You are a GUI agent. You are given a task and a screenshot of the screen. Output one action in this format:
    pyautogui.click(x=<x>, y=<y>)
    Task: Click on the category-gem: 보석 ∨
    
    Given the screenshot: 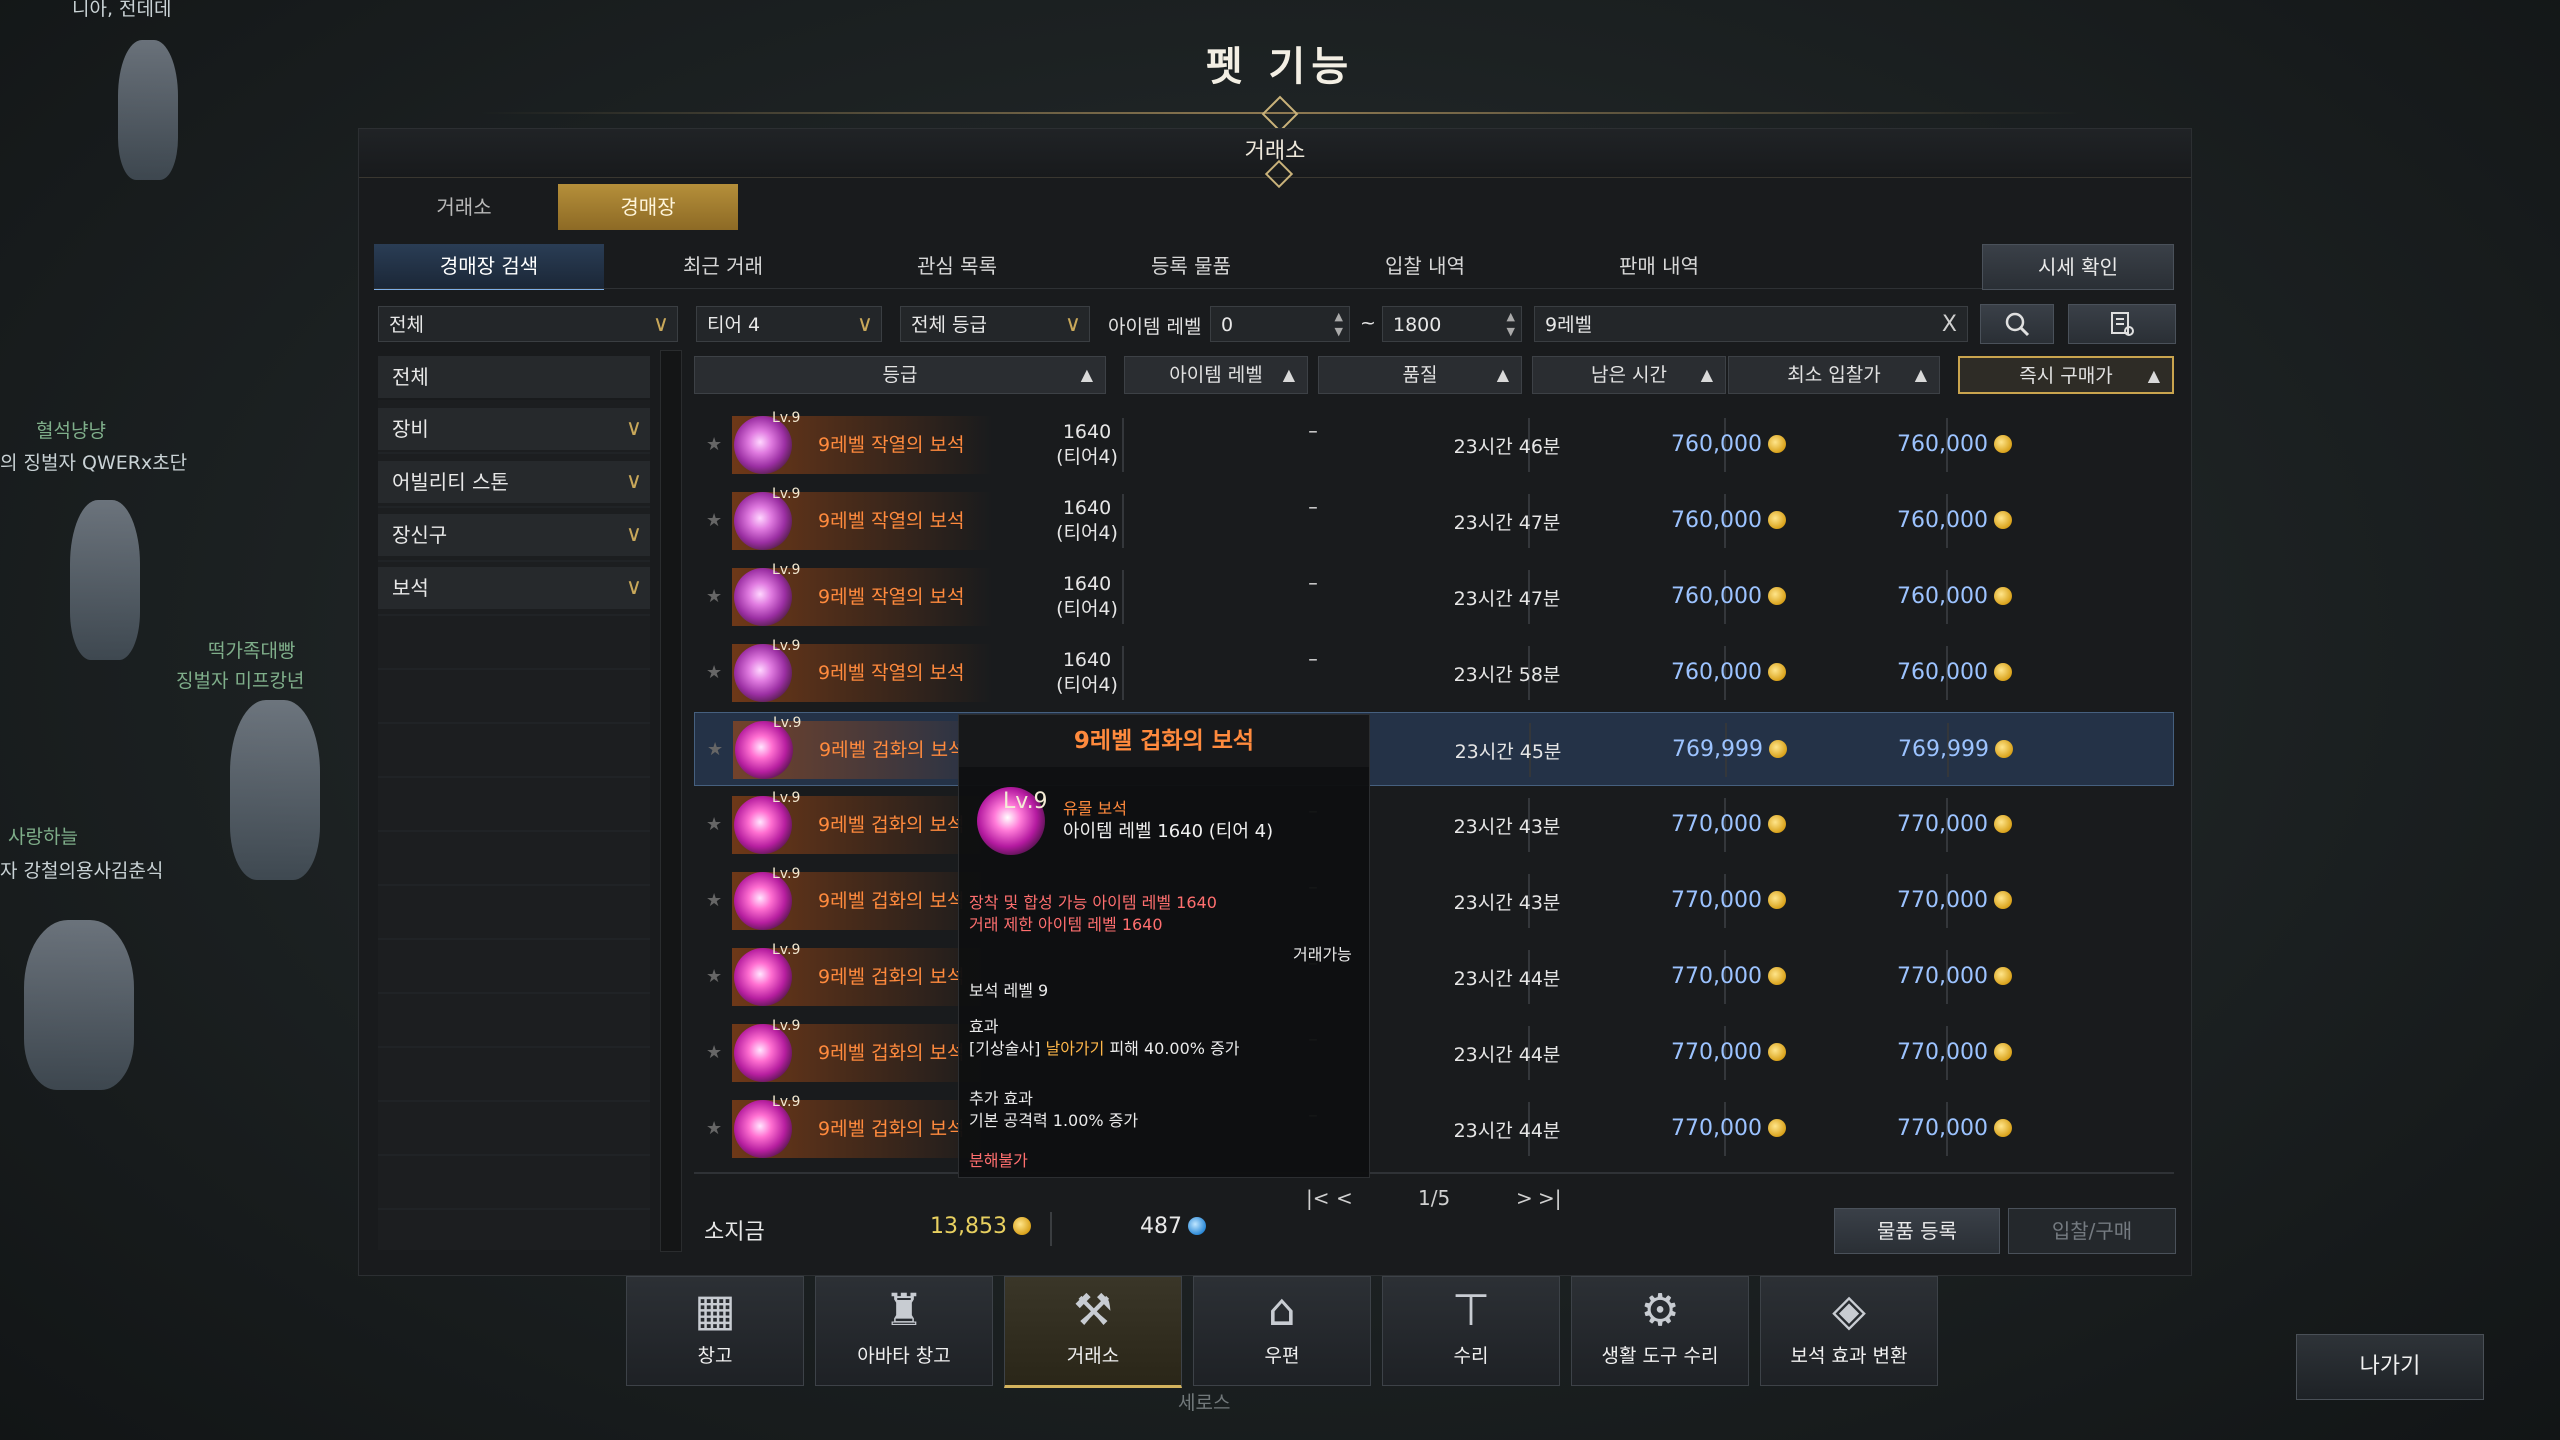 What is the action you would take?
    pyautogui.click(x=514, y=588)
    